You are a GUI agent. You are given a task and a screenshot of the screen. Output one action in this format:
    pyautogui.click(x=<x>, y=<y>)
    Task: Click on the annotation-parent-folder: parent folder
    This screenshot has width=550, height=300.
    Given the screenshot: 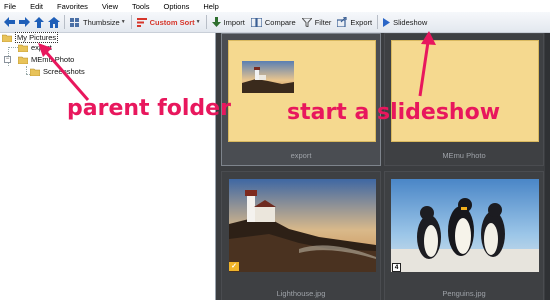 What is the action you would take?
    pyautogui.click(x=149, y=108)
    